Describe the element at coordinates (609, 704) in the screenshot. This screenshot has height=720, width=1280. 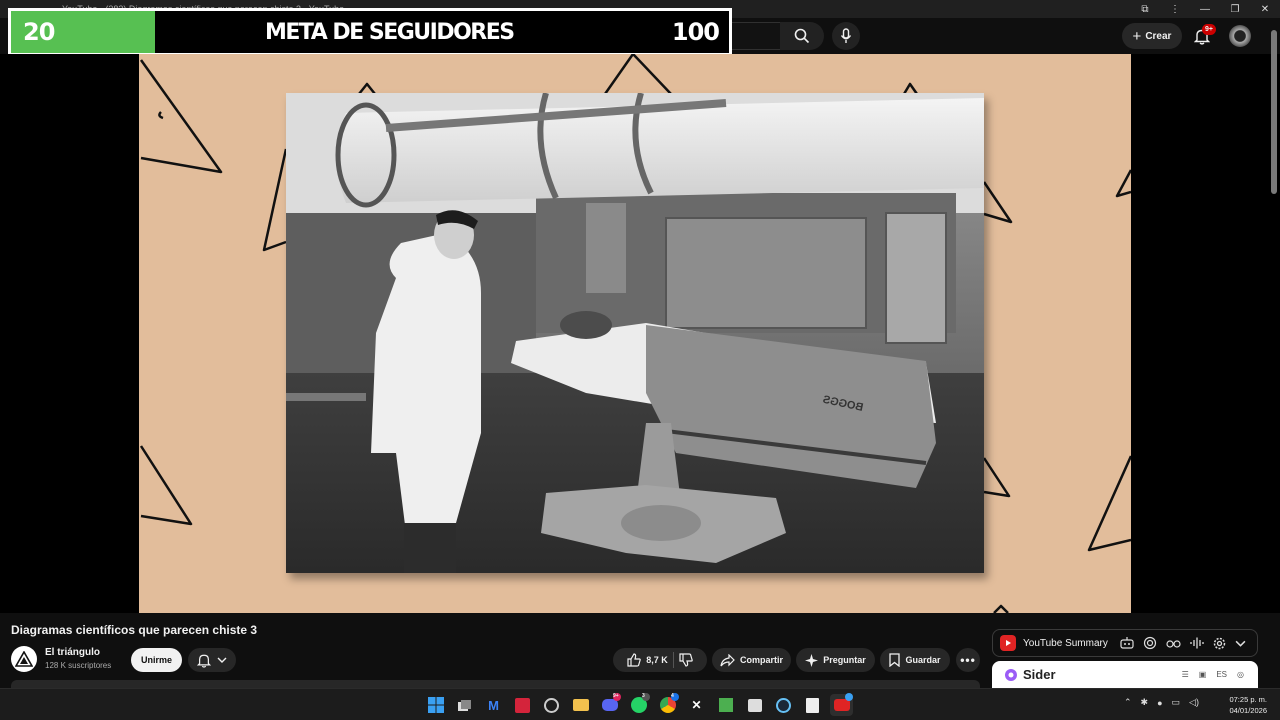
I see `taskbar-discord: 9+` at that location.